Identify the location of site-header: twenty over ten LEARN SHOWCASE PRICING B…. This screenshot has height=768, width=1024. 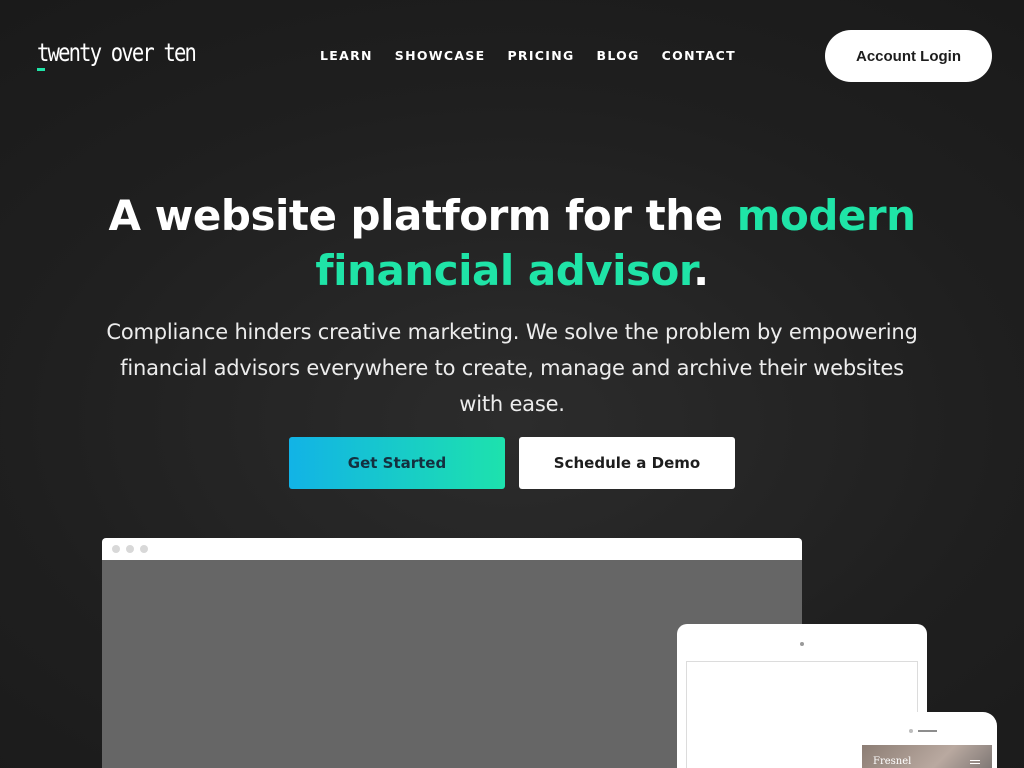
(512, 56).